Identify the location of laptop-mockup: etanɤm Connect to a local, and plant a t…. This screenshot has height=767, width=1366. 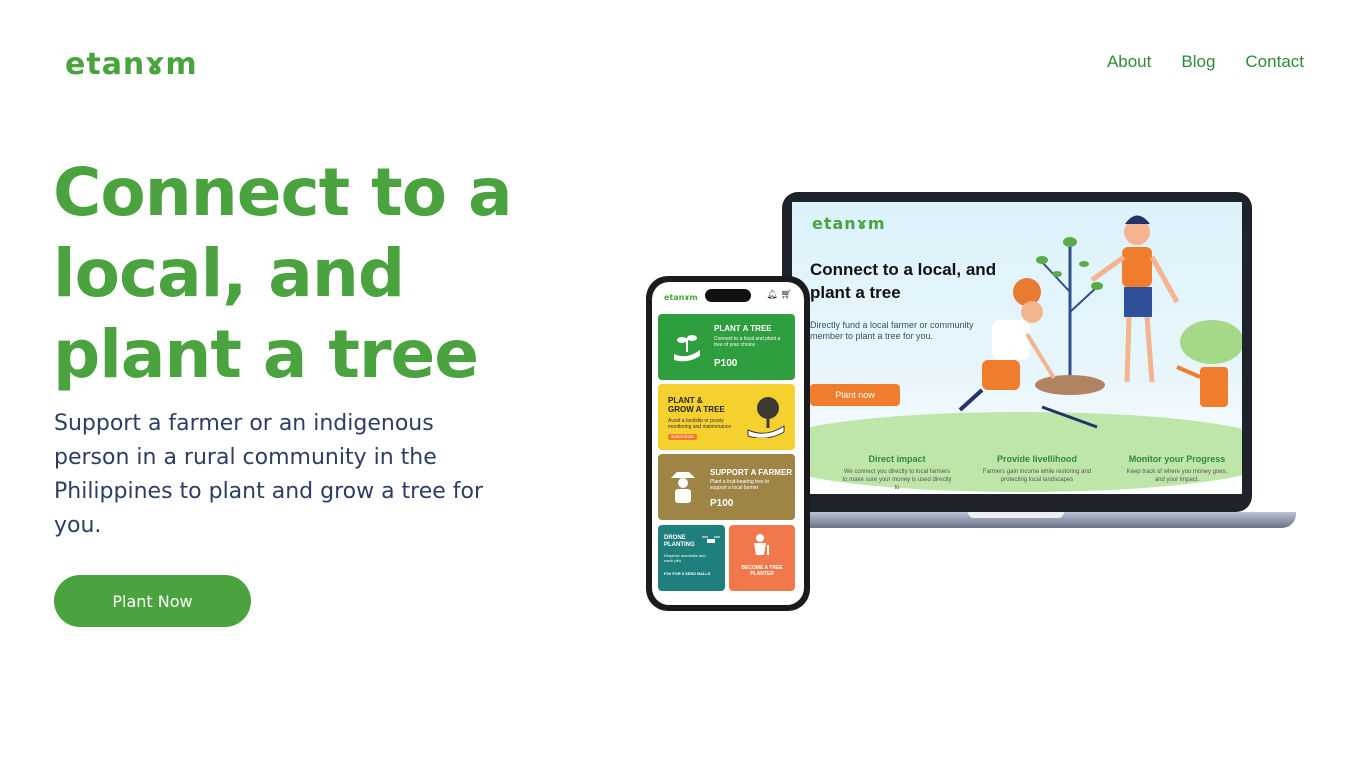
(1017, 352).